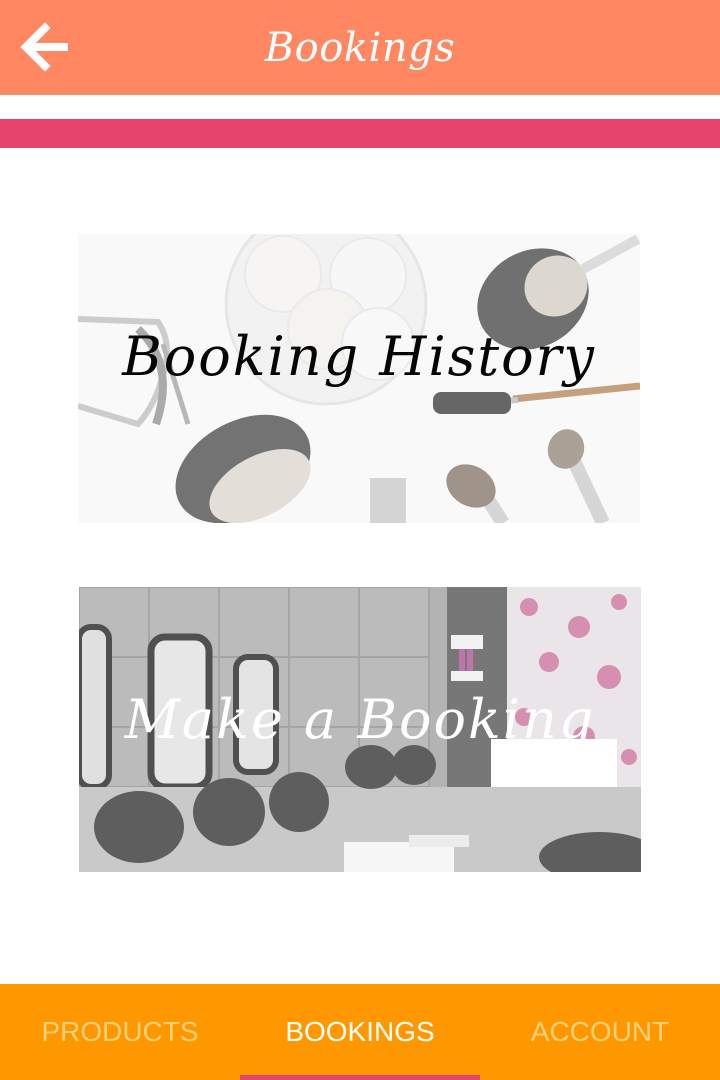  I want to click on top-app-bar: Bookings, so click(360, 47).